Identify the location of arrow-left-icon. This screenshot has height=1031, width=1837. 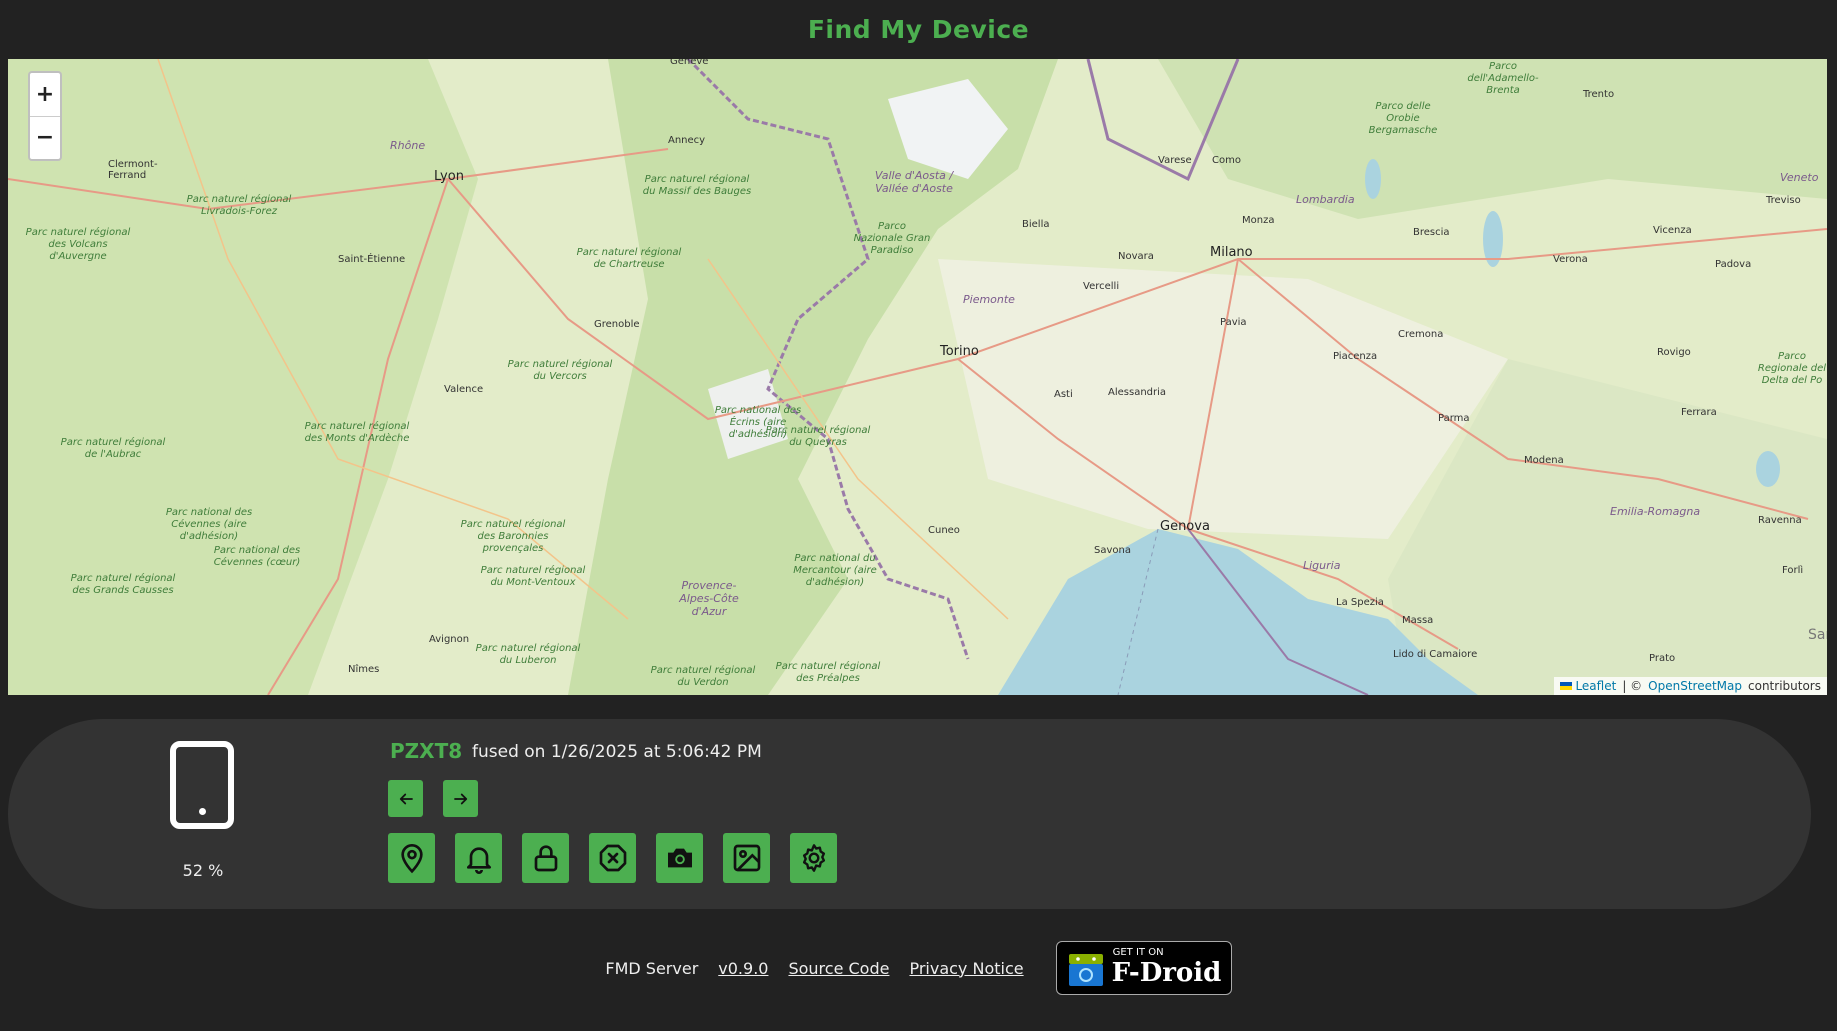
(406, 798).